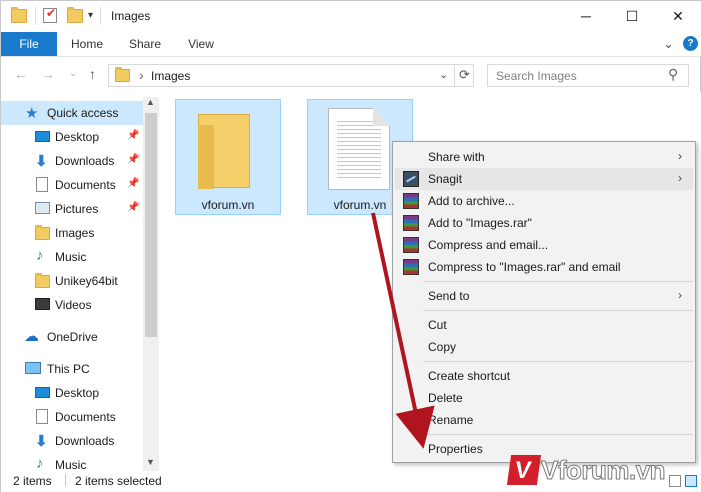  I want to click on watermark-text: Vforum.vn, so click(603, 470).